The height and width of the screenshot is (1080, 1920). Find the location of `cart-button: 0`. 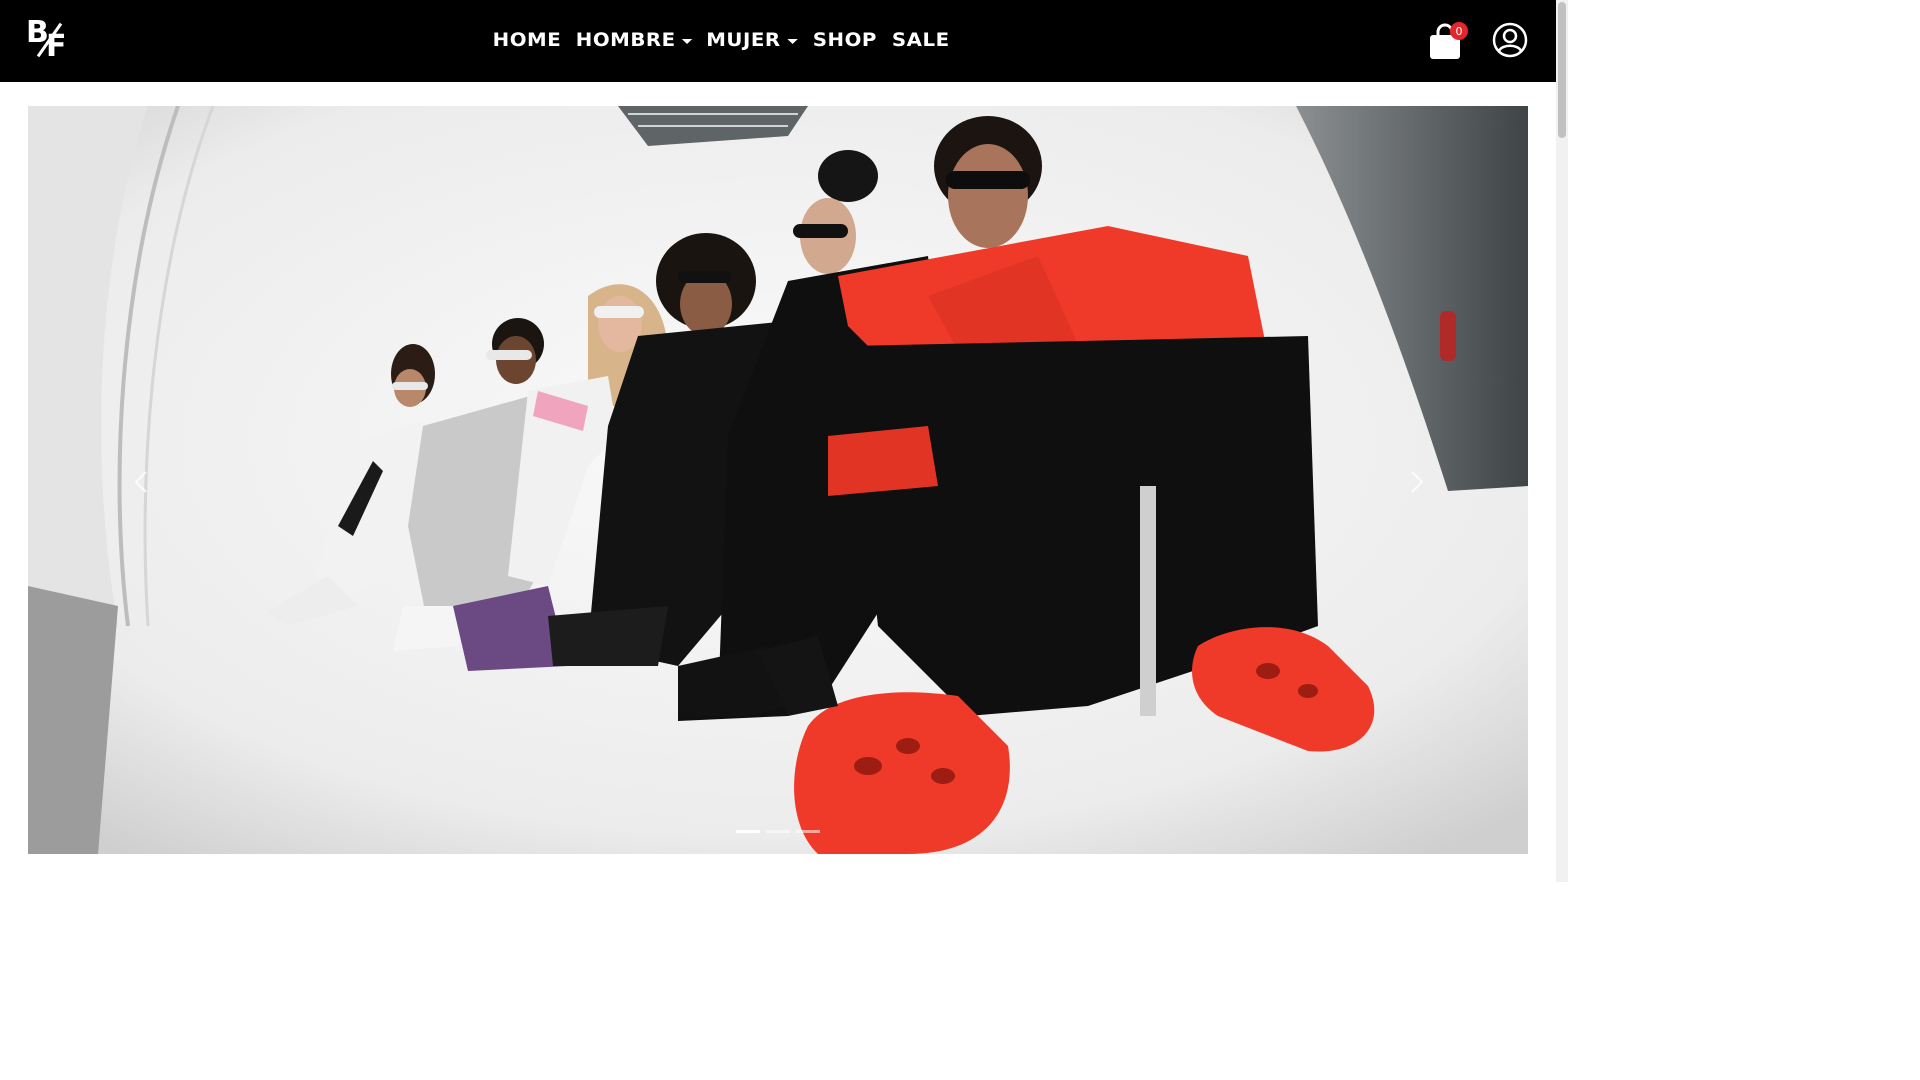

cart-button: 0 is located at coordinates (1449, 42).